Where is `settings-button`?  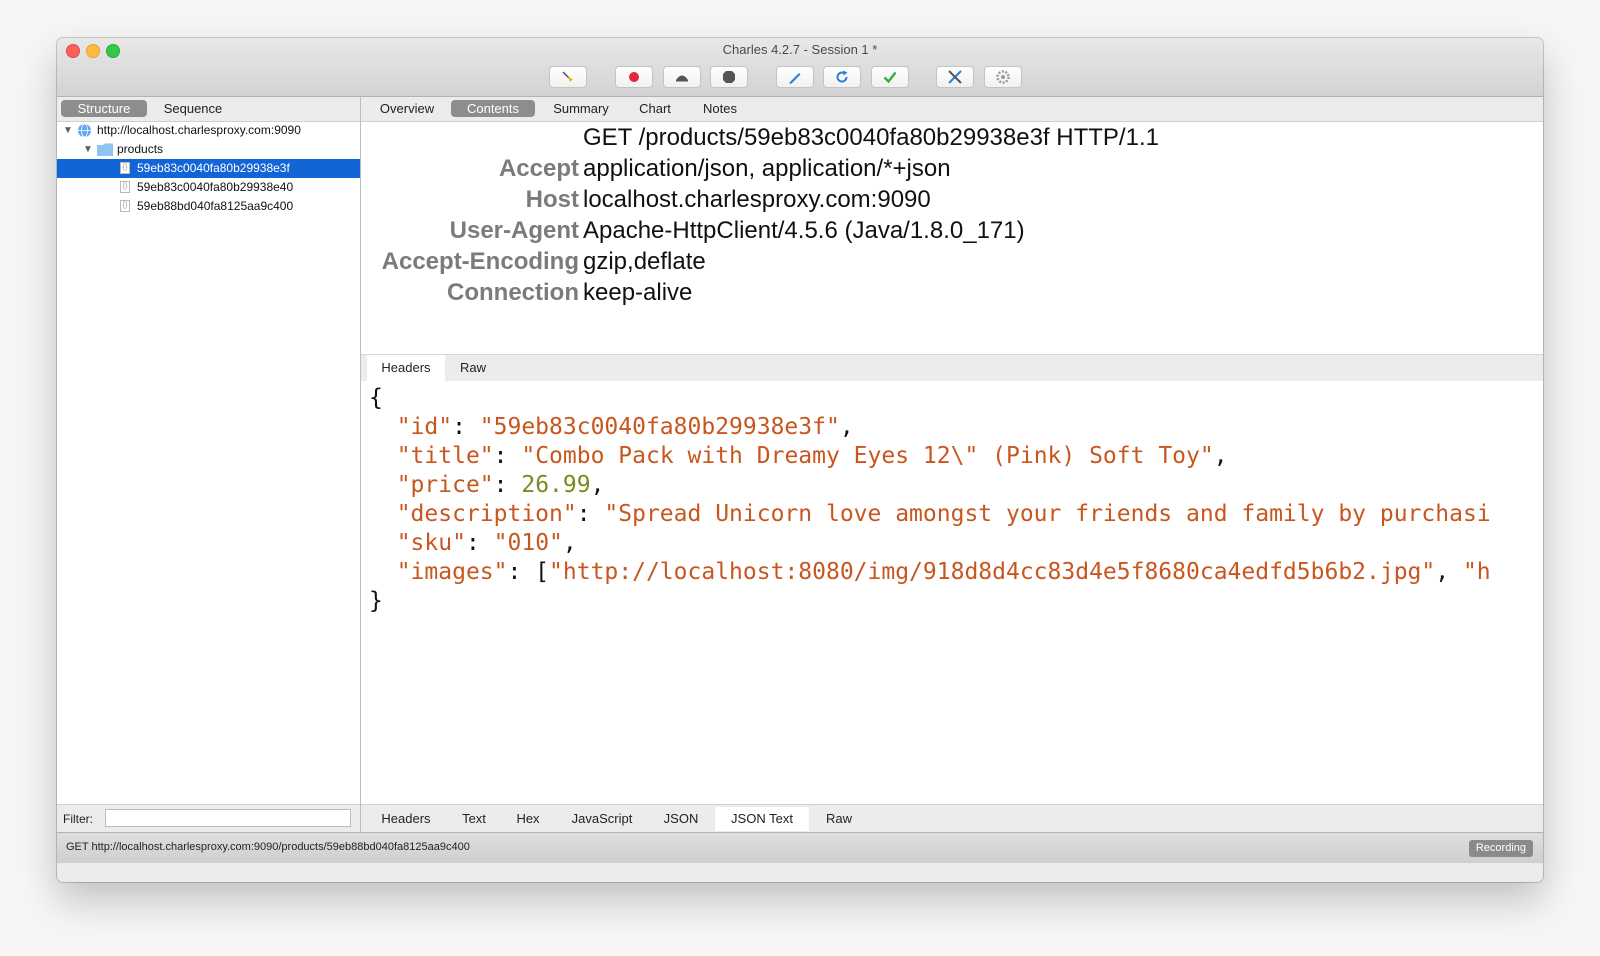
settings-button is located at coordinates (1003, 77).